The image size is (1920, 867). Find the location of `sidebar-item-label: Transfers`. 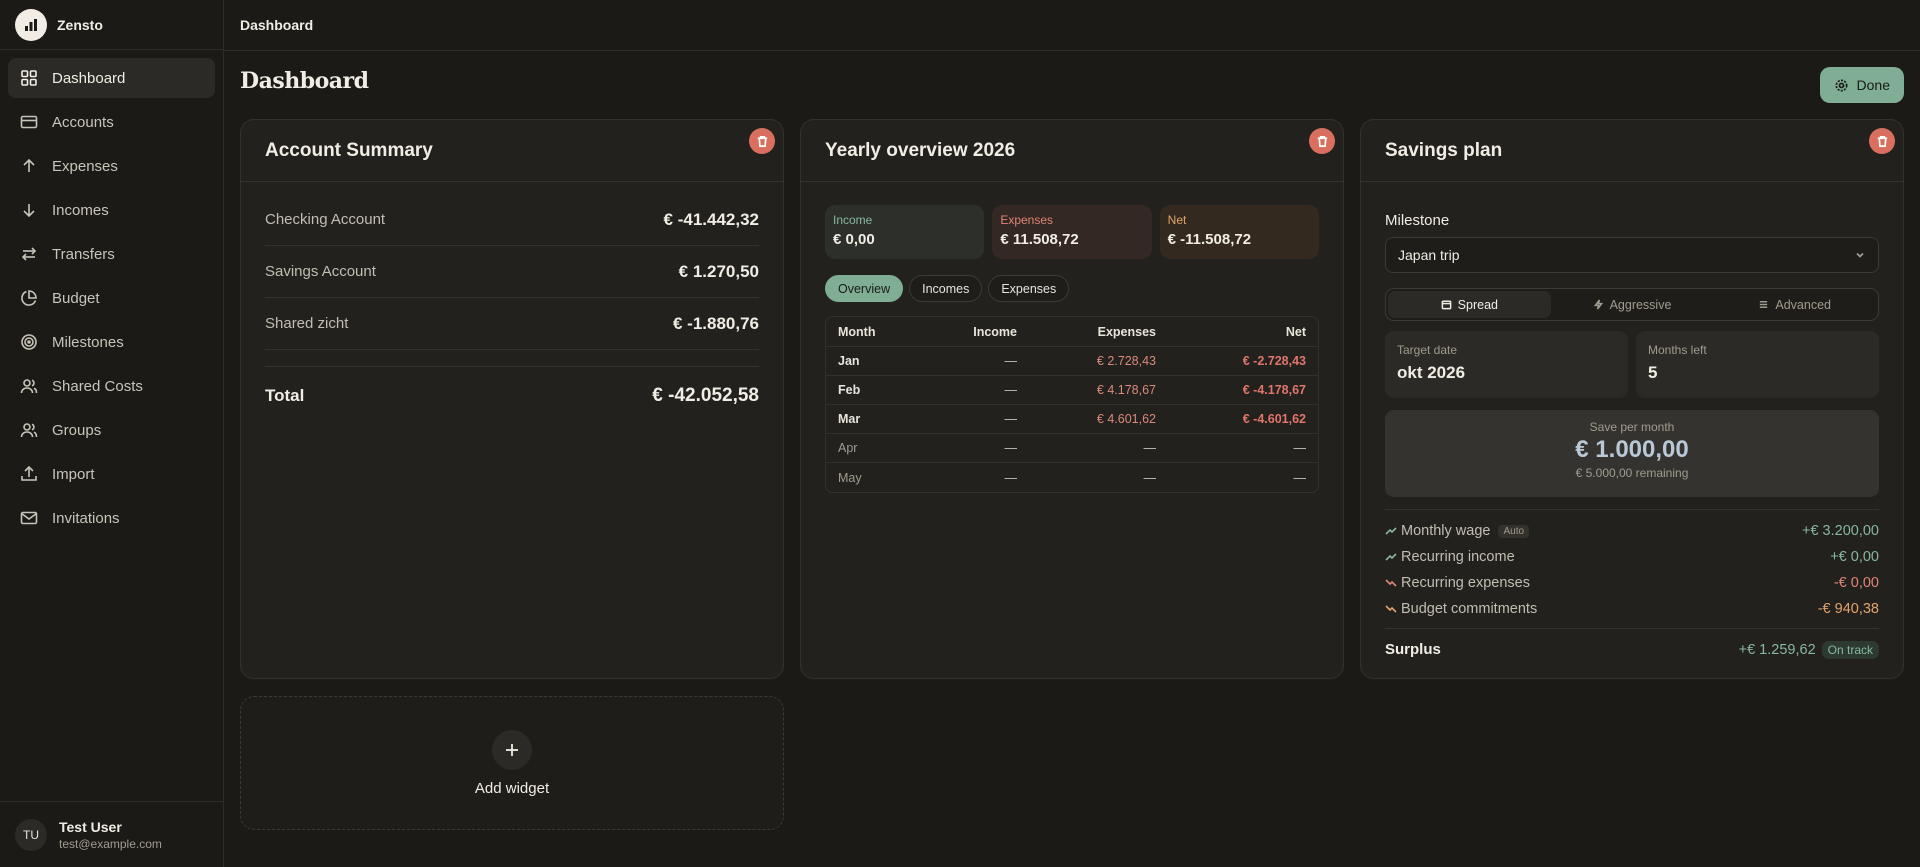

sidebar-item-label: Transfers is located at coordinates (83, 254).